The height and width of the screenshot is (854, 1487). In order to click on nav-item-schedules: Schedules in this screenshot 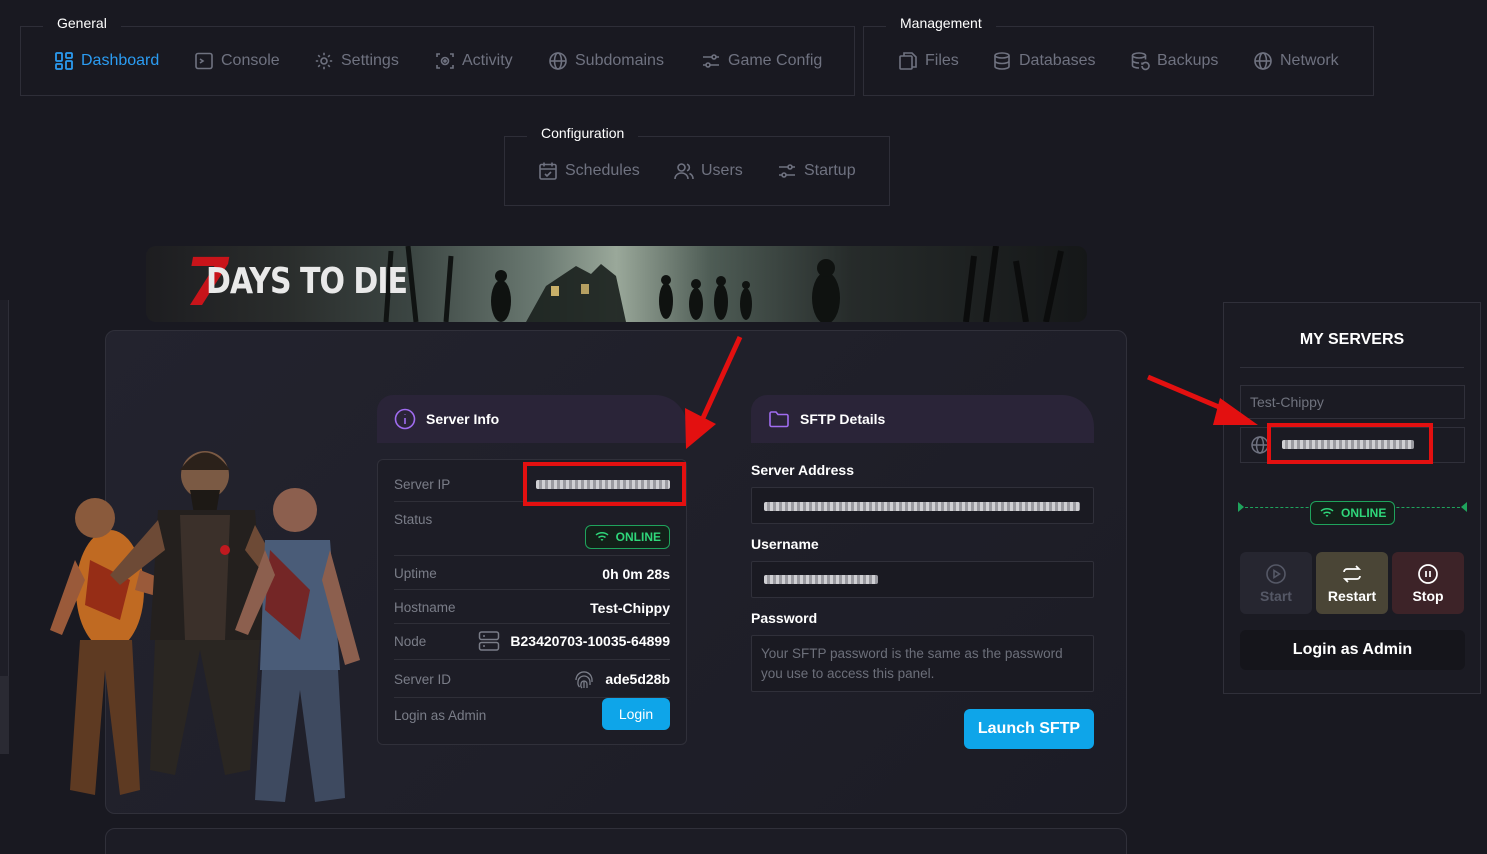, I will do `click(589, 171)`.